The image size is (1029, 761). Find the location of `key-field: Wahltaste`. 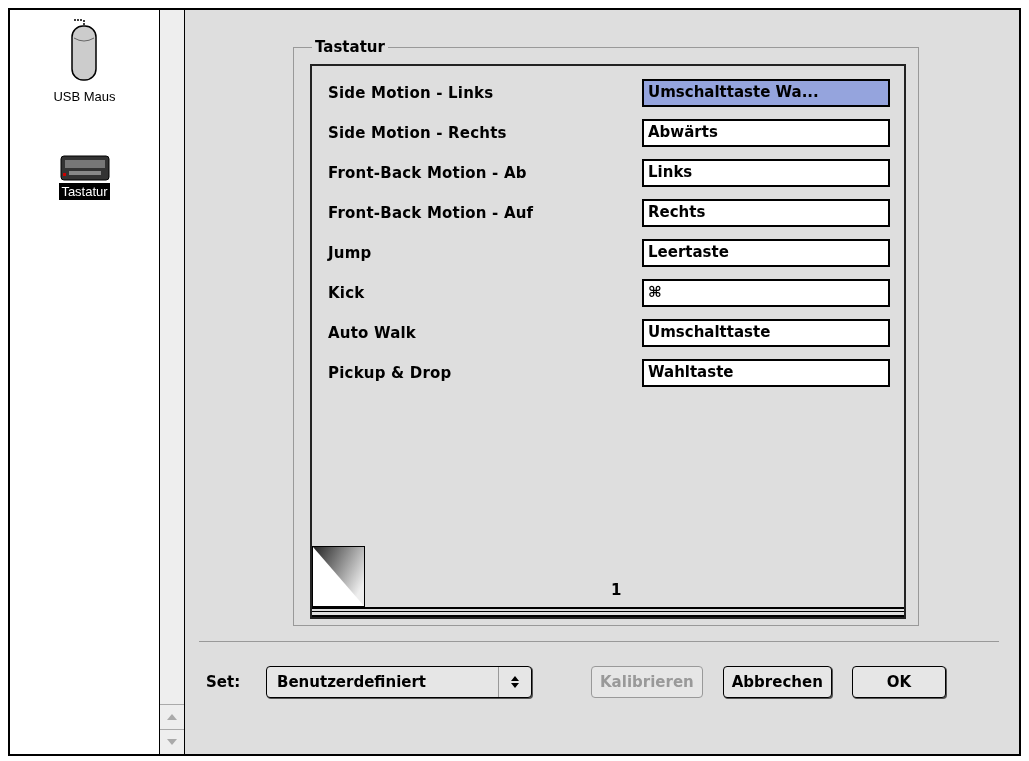

key-field: Wahltaste is located at coordinates (766, 373).